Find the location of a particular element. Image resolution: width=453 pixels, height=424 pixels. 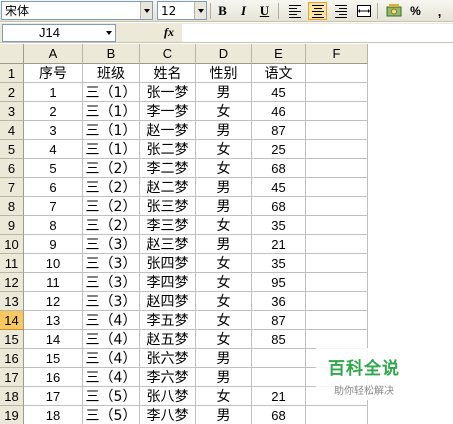

row-header: 16 is located at coordinates (12, 358).